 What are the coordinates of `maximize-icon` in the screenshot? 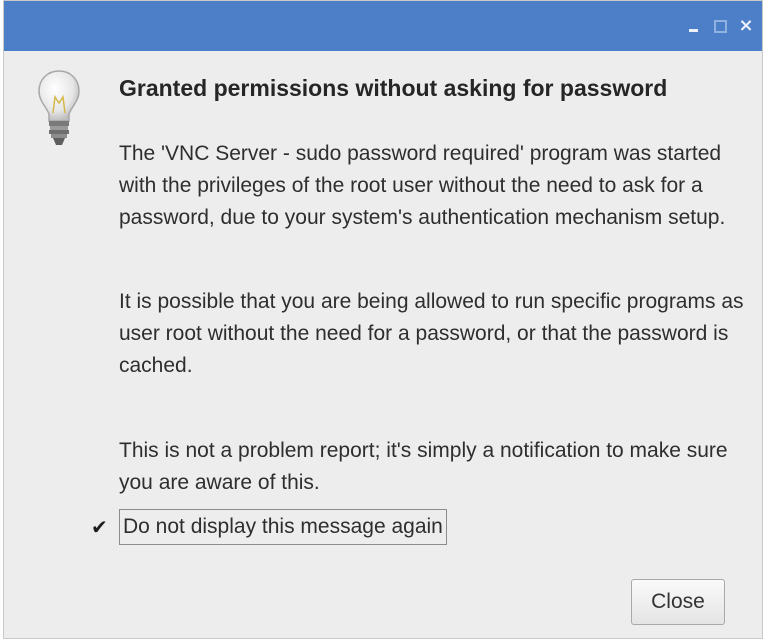 It's located at (720, 26).